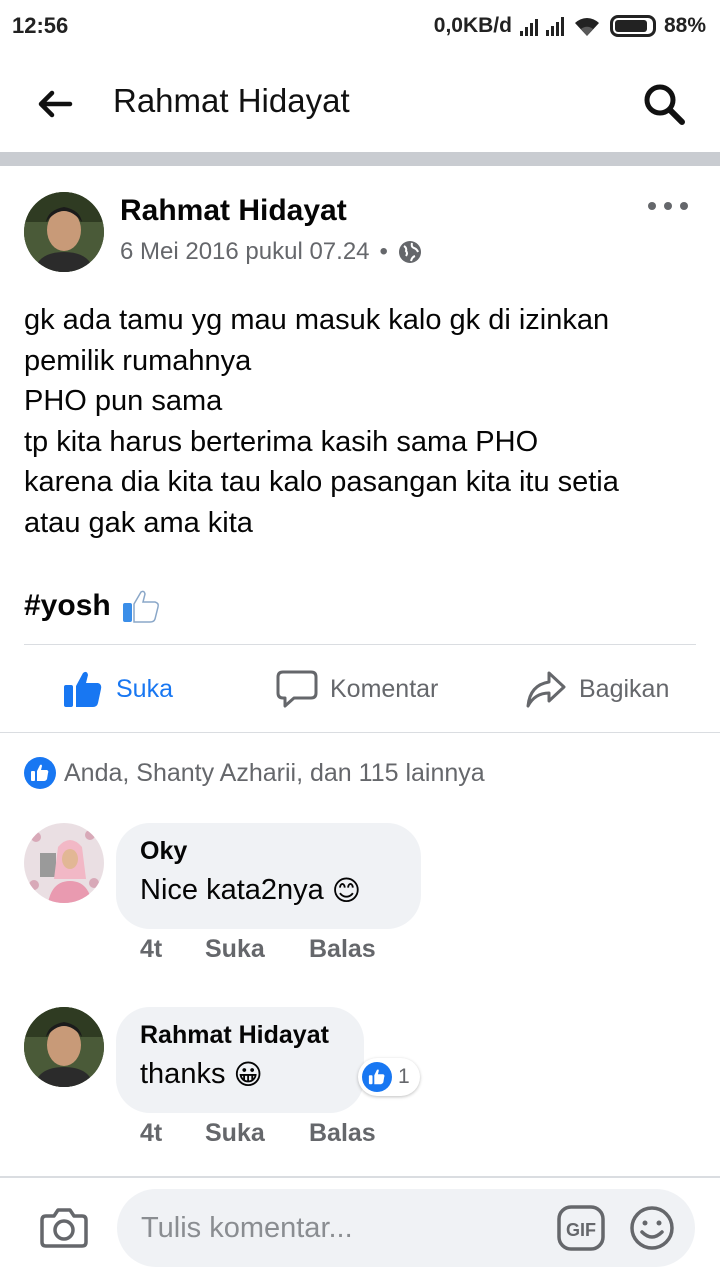  Describe the element at coordinates (684, 25) in the screenshot. I see `battery-percent: 88%` at that location.